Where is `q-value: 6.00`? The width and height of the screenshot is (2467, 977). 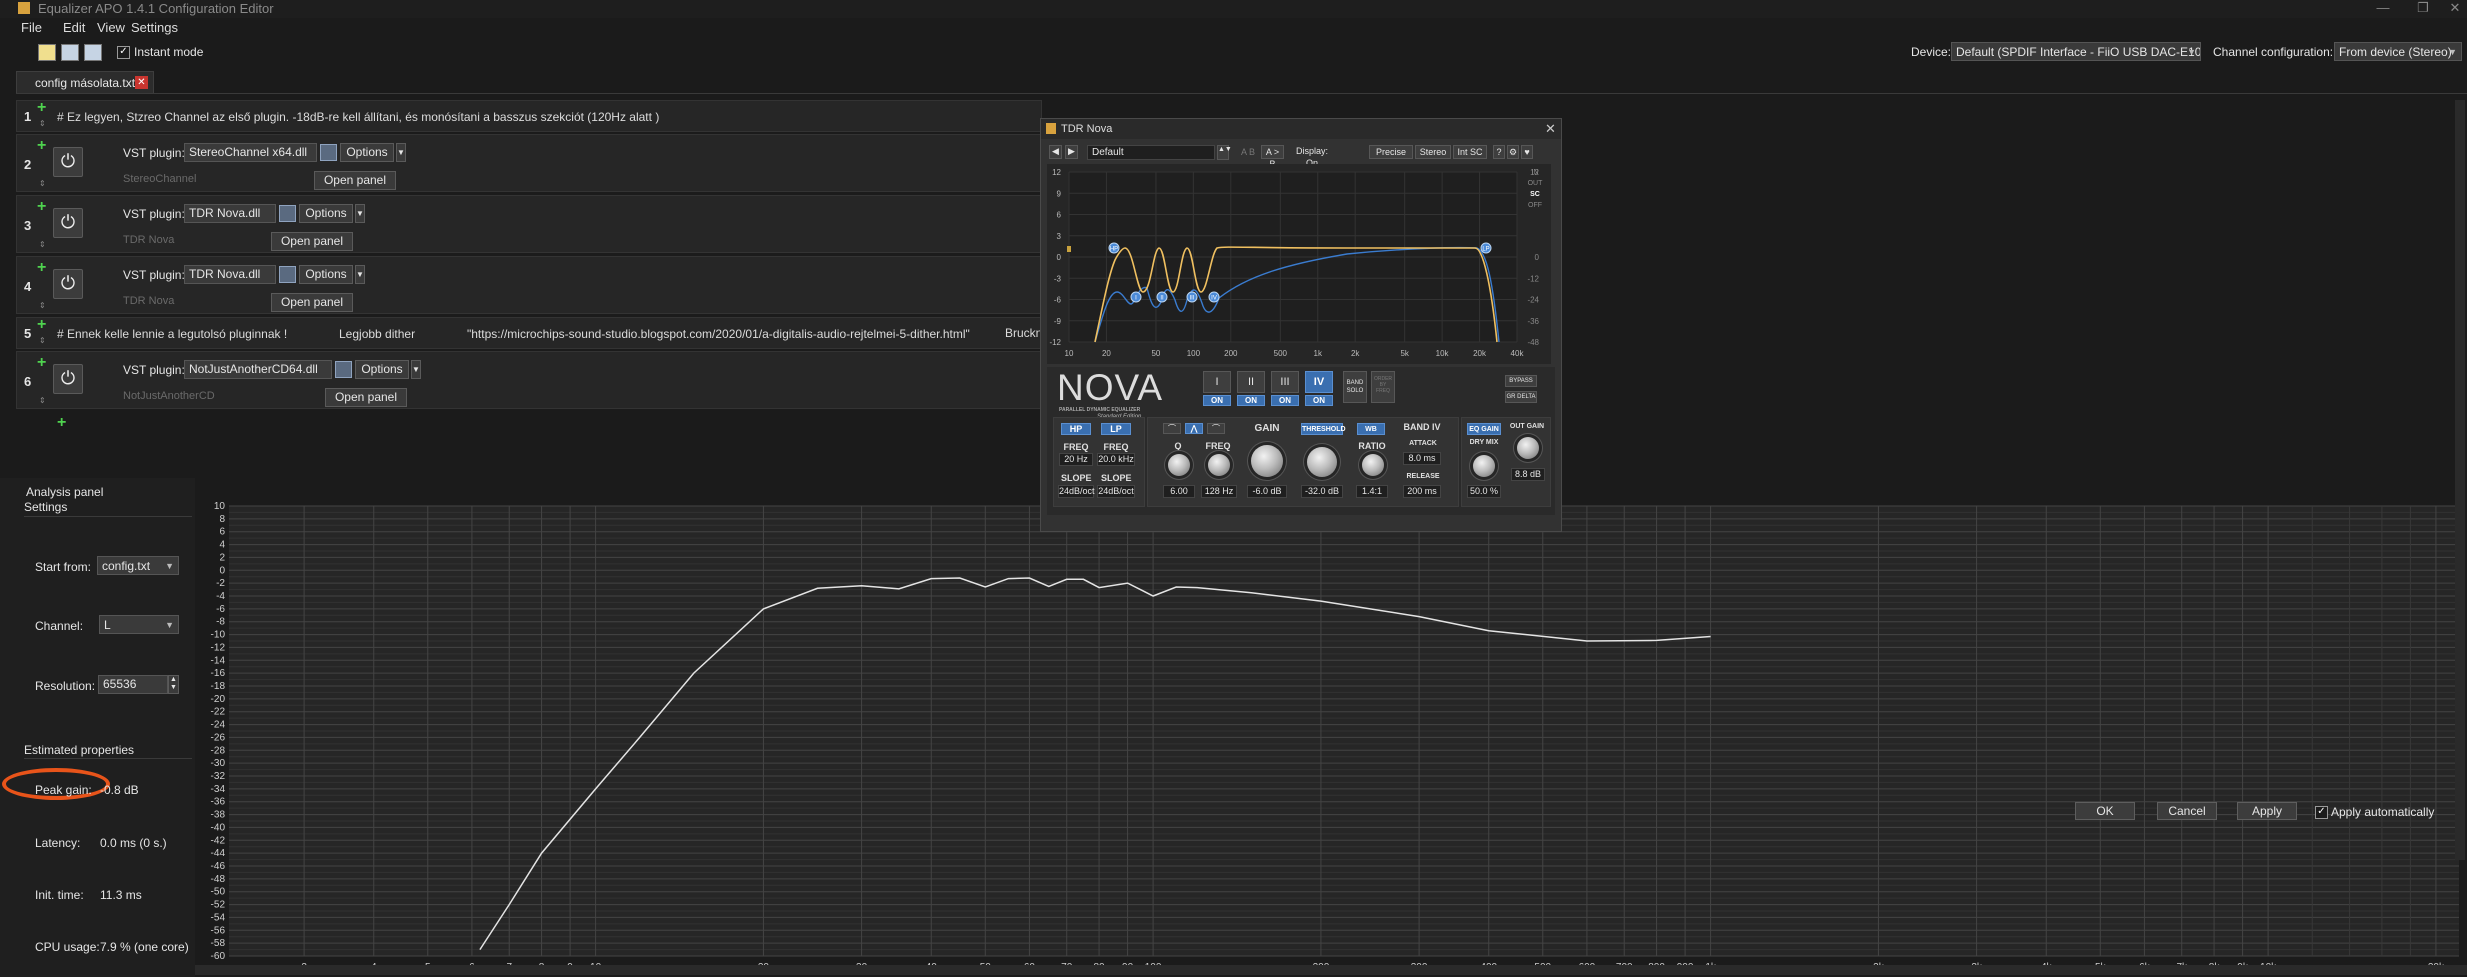 q-value: 6.00 is located at coordinates (1179, 491).